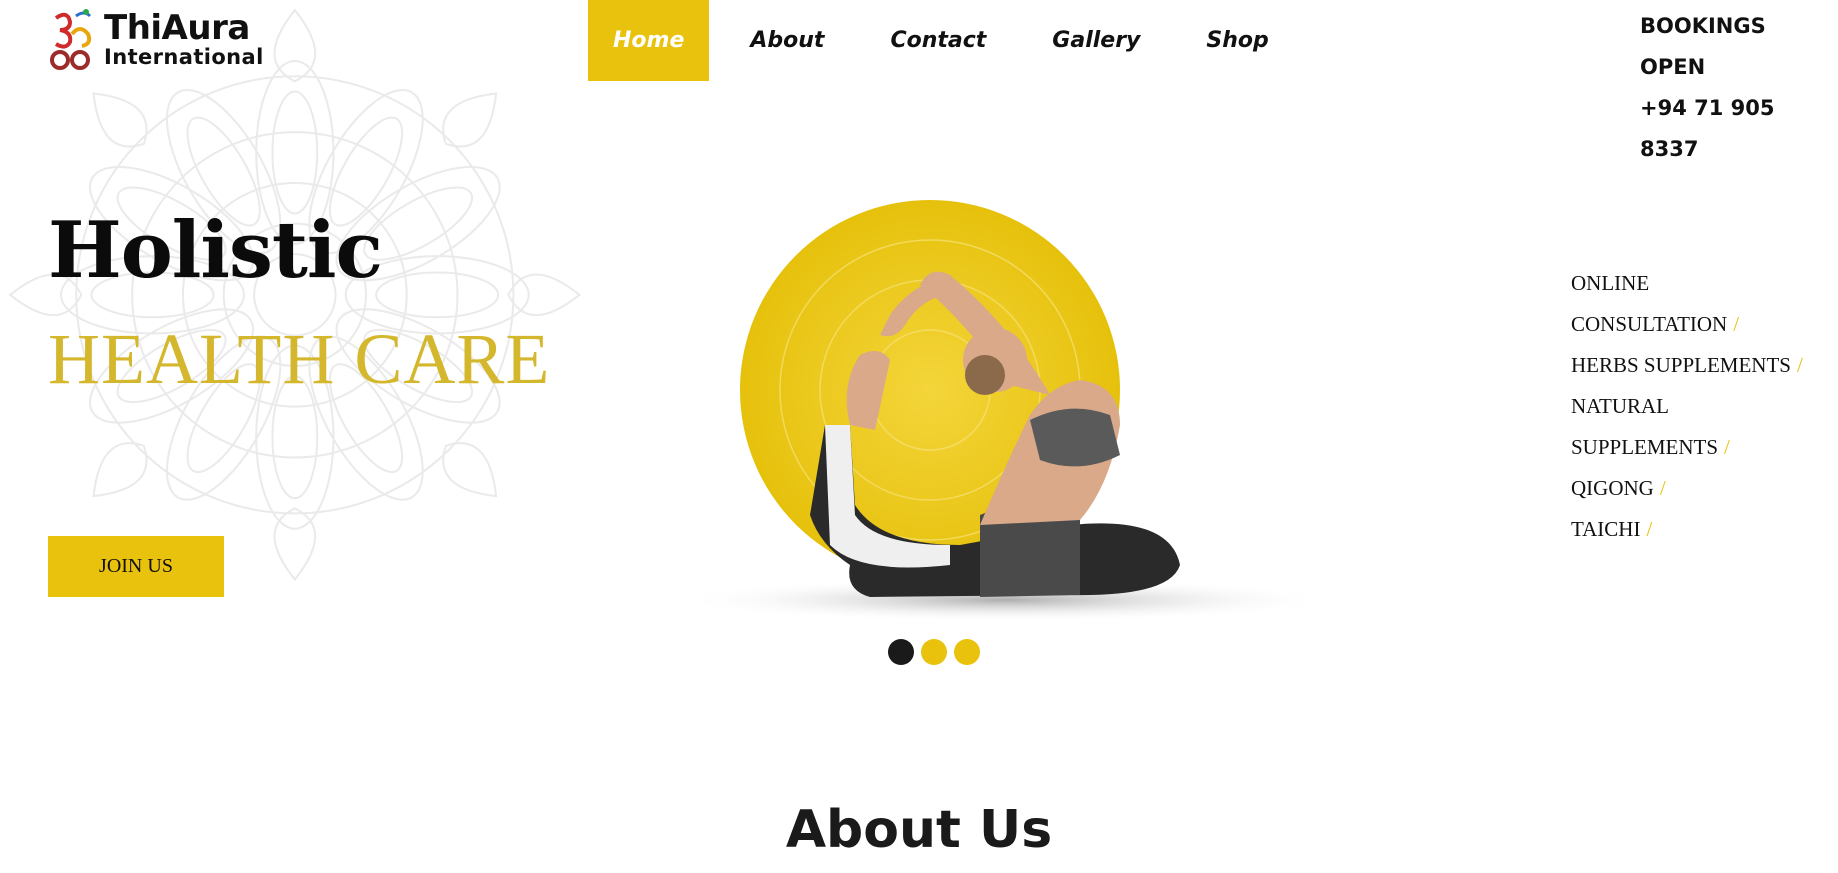 This screenshot has height=873, width=1838. I want to click on slider-dots, so click(937, 652).